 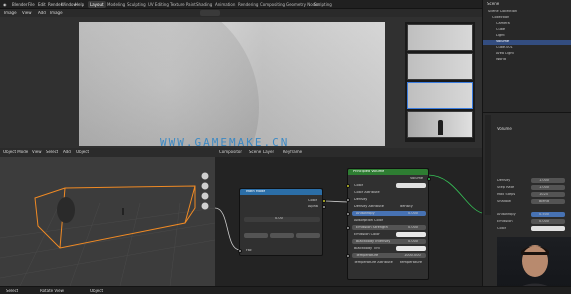 I want to click on viewer-menu-image: Image, so click(x=10, y=13).